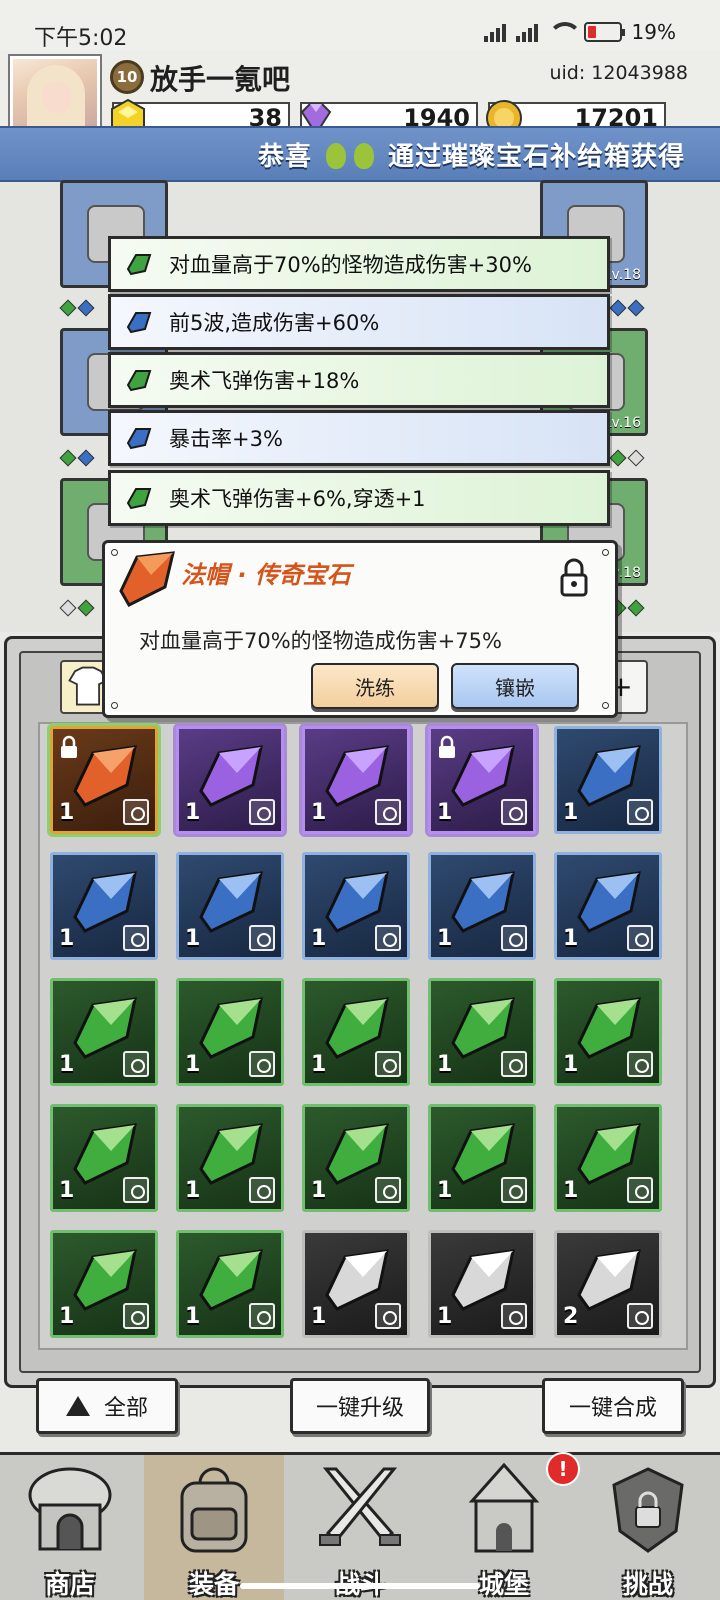 The height and width of the screenshot is (1600, 720). I want to click on all-label: 全部, so click(125, 1408).